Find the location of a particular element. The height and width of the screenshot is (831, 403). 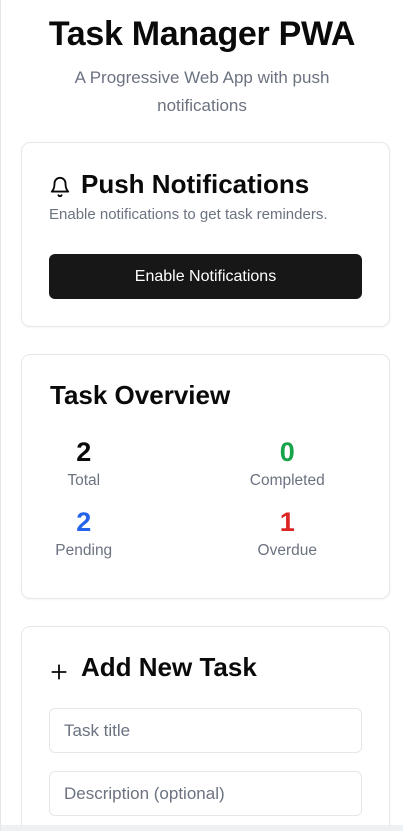

stat-overdue: 1 Overdue is located at coordinates (298, 533).